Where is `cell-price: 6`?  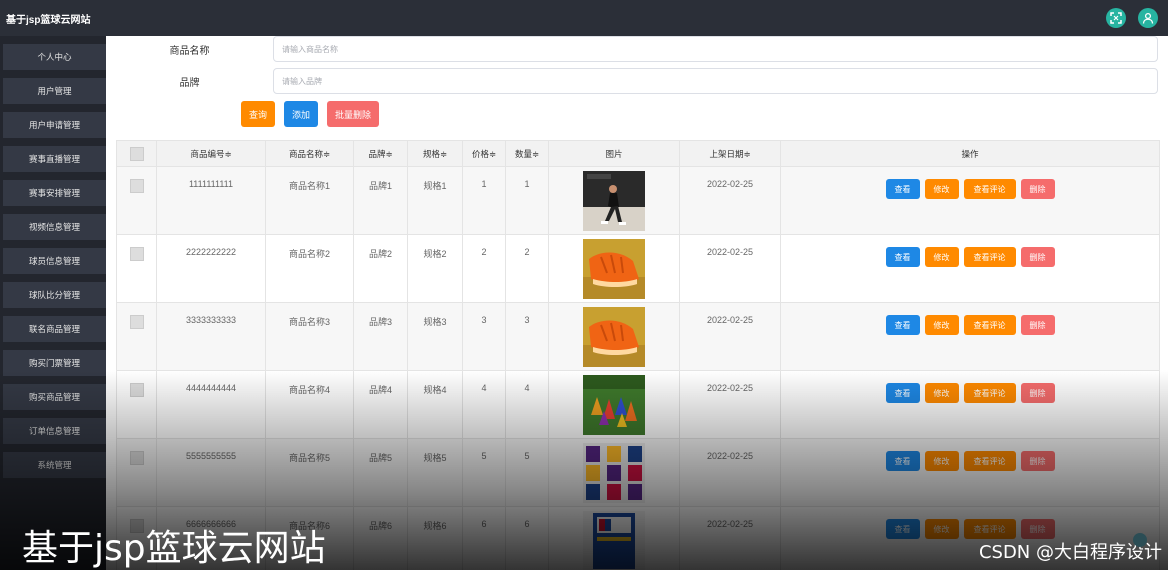 cell-price: 6 is located at coordinates (484, 538).